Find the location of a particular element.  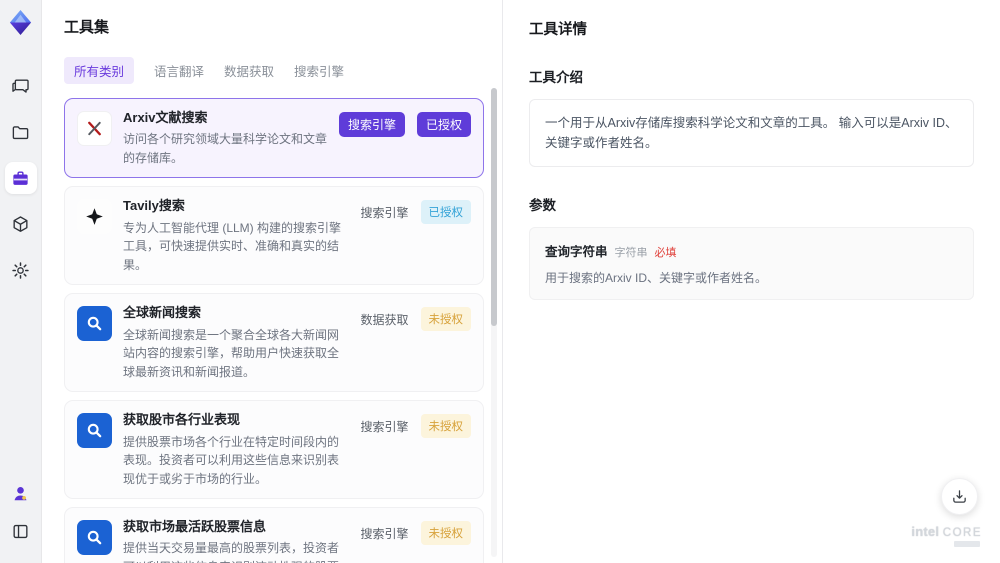

tab-data-fetch: 数据获取 is located at coordinates (249, 70).